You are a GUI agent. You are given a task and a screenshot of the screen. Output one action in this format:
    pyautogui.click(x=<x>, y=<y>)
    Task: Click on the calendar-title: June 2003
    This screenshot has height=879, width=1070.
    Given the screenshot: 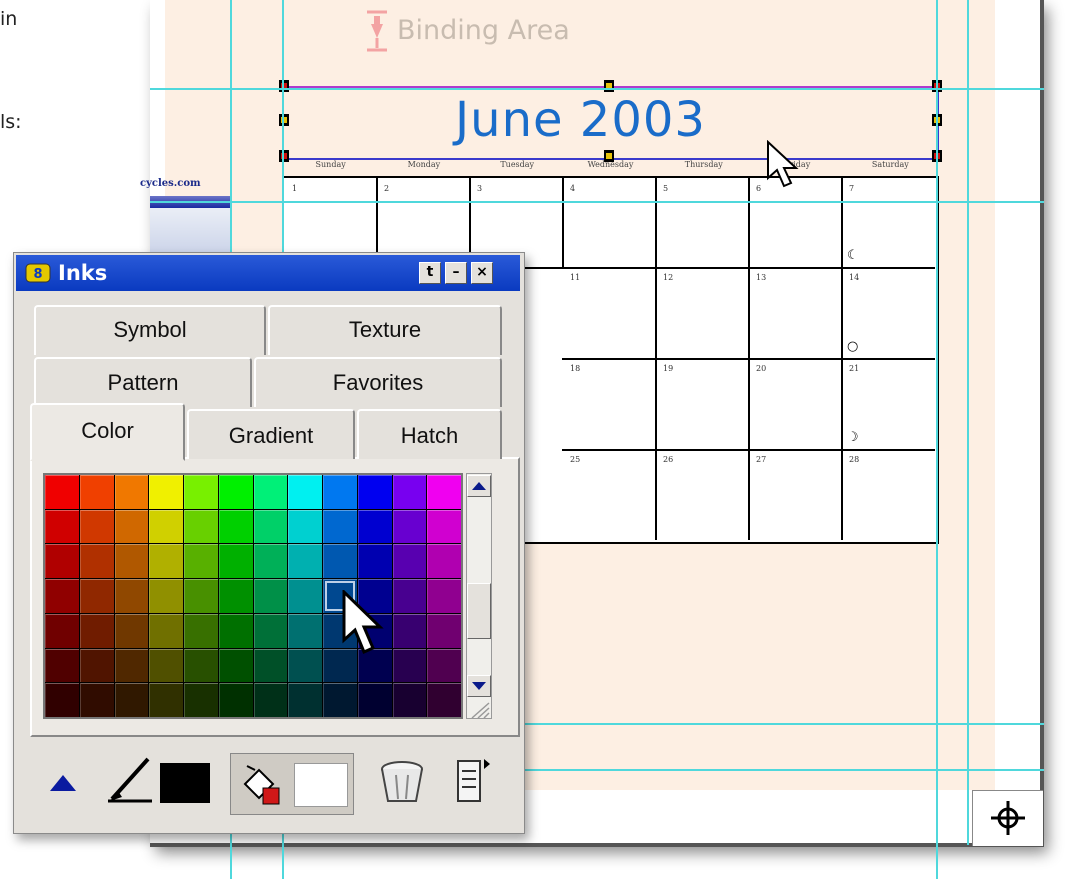 What is the action you would take?
    pyautogui.click(x=580, y=120)
    